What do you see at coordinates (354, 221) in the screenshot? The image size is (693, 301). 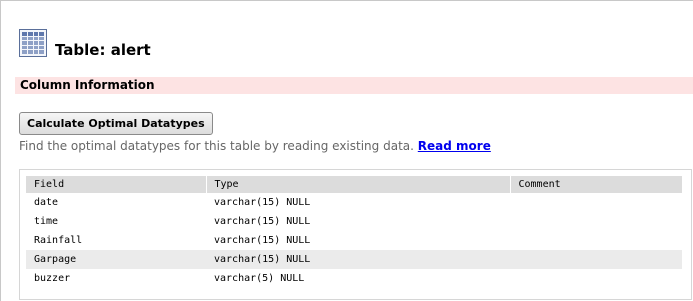 I see `table-row: time varchar(15) NULL` at bounding box center [354, 221].